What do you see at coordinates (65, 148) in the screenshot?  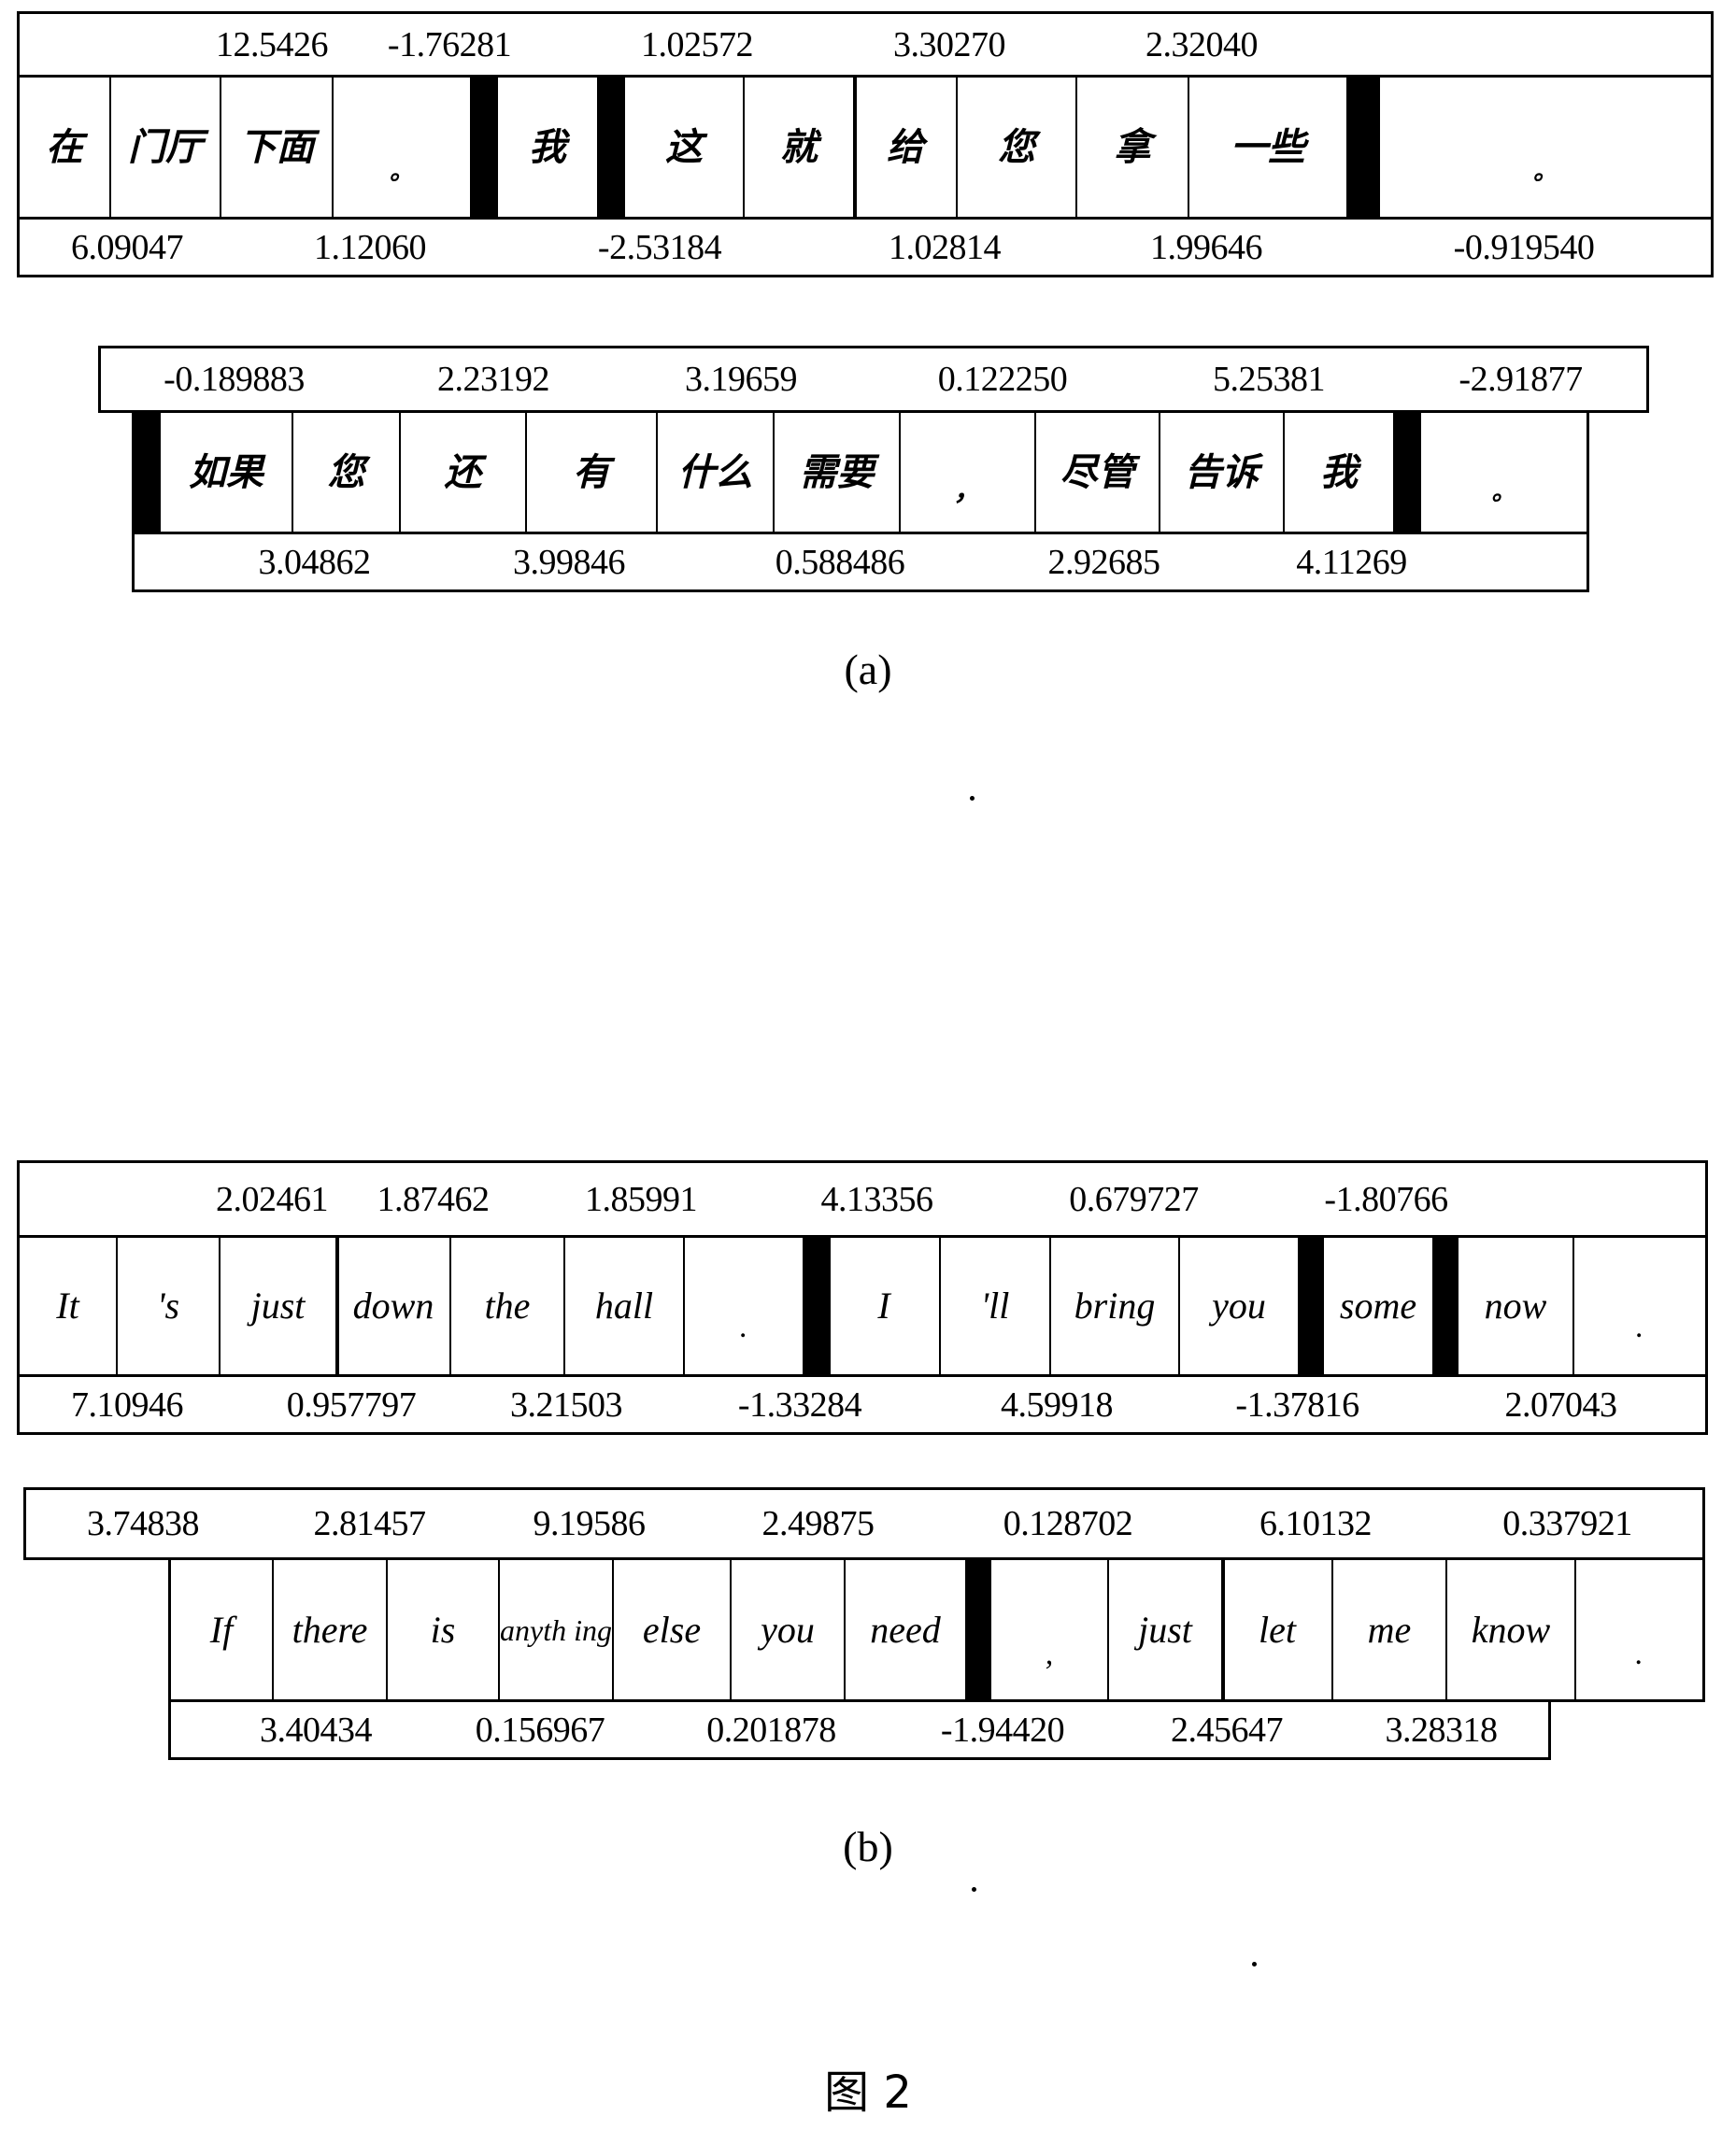 I see `token-cell: 在` at bounding box center [65, 148].